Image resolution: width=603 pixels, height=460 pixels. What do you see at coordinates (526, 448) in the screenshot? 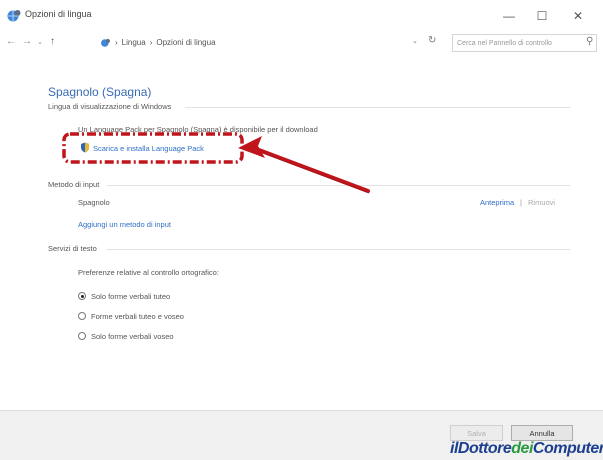
I see `watermark-logo: ilDottoredeiComputer` at bounding box center [526, 448].